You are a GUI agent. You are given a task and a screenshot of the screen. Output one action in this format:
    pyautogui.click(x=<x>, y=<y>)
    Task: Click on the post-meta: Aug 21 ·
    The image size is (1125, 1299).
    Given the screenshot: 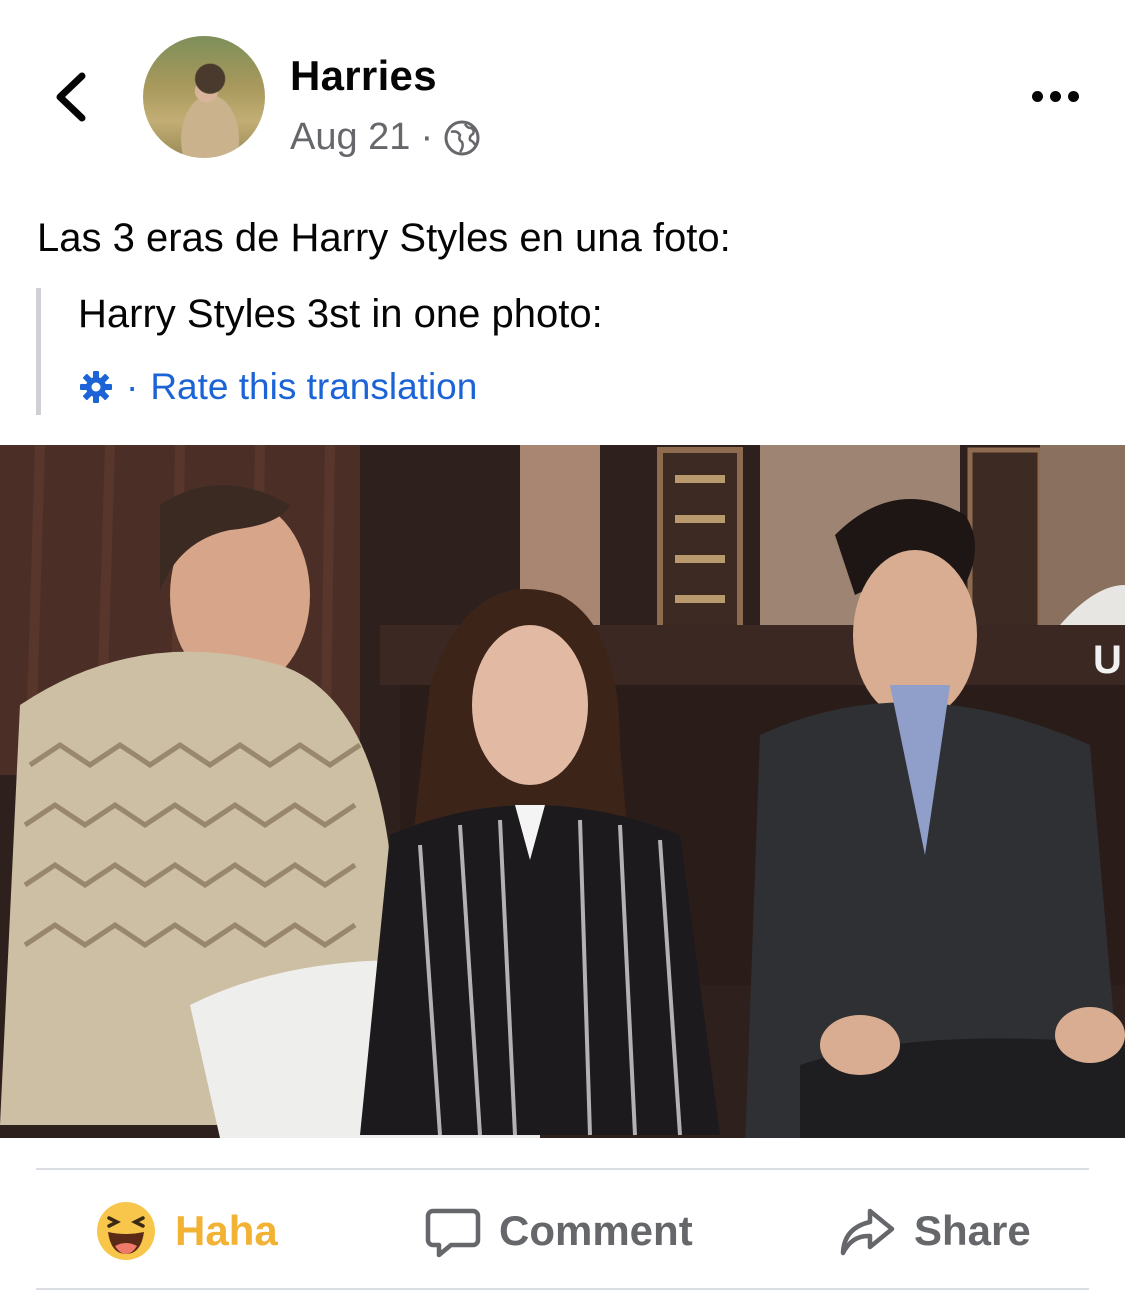 What is the action you would take?
    pyautogui.click(x=385, y=137)
    